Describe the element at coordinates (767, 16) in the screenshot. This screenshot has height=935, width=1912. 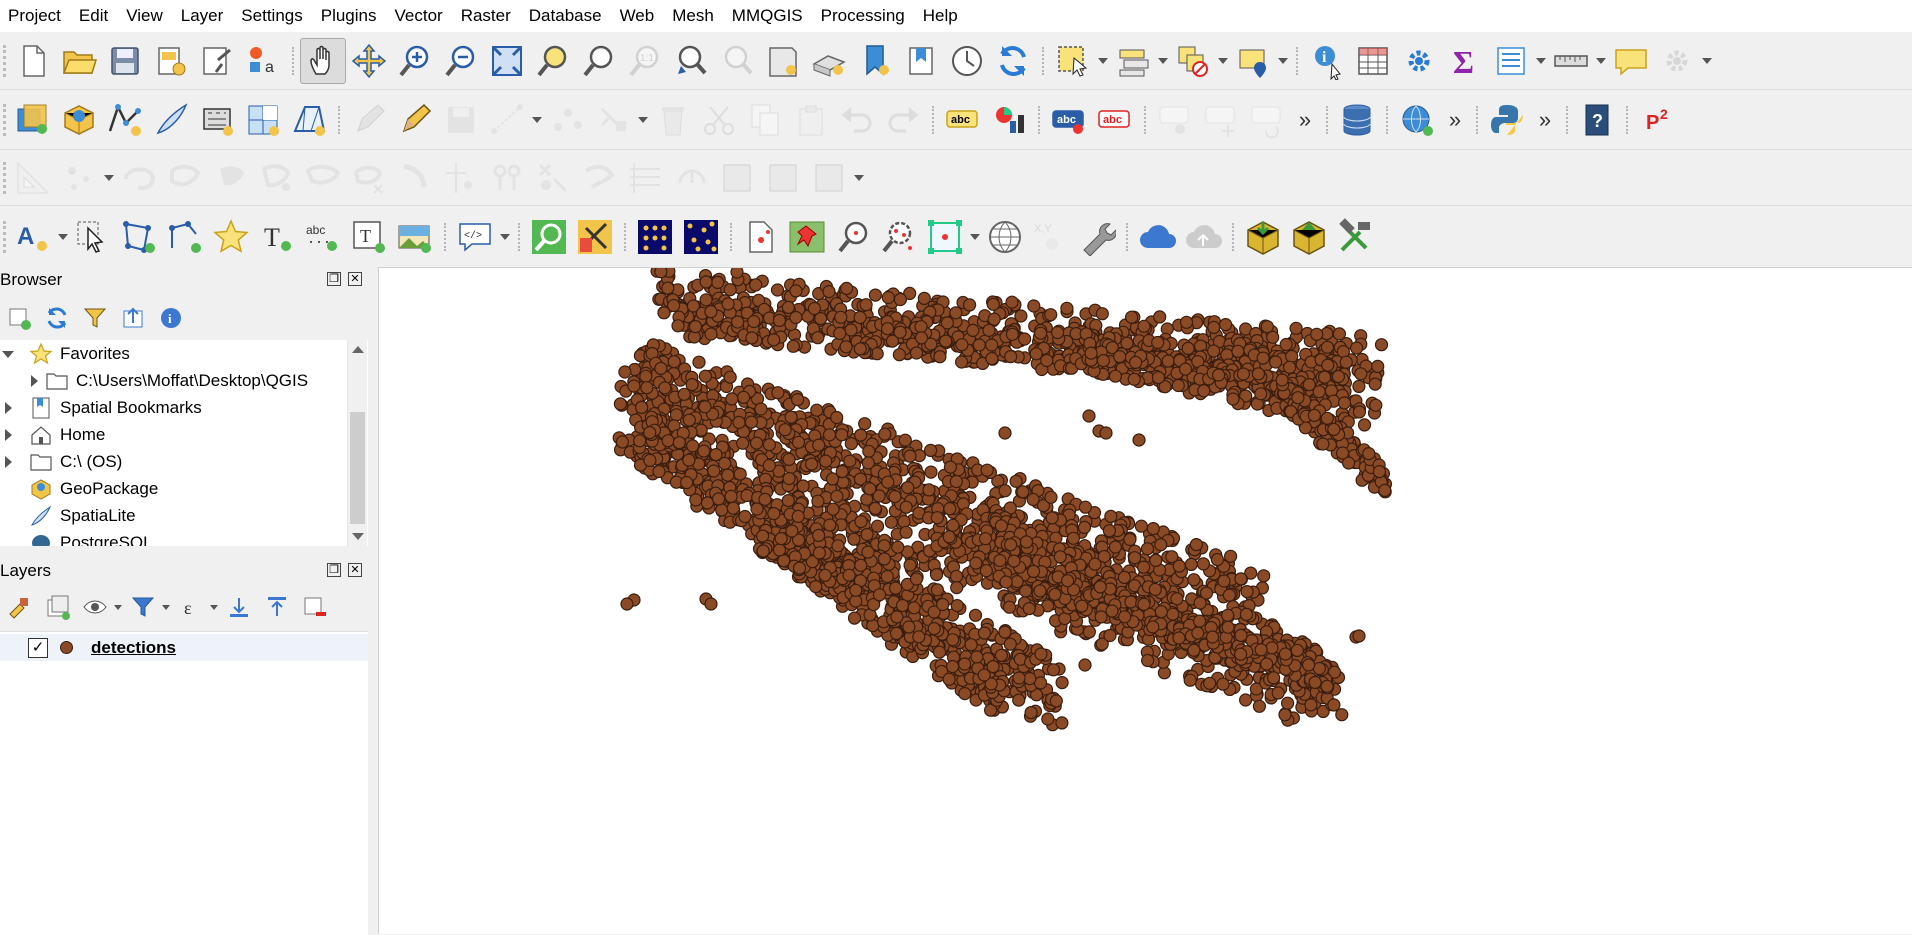
I see `menu-mmqgis: MMQGIS` at that location.